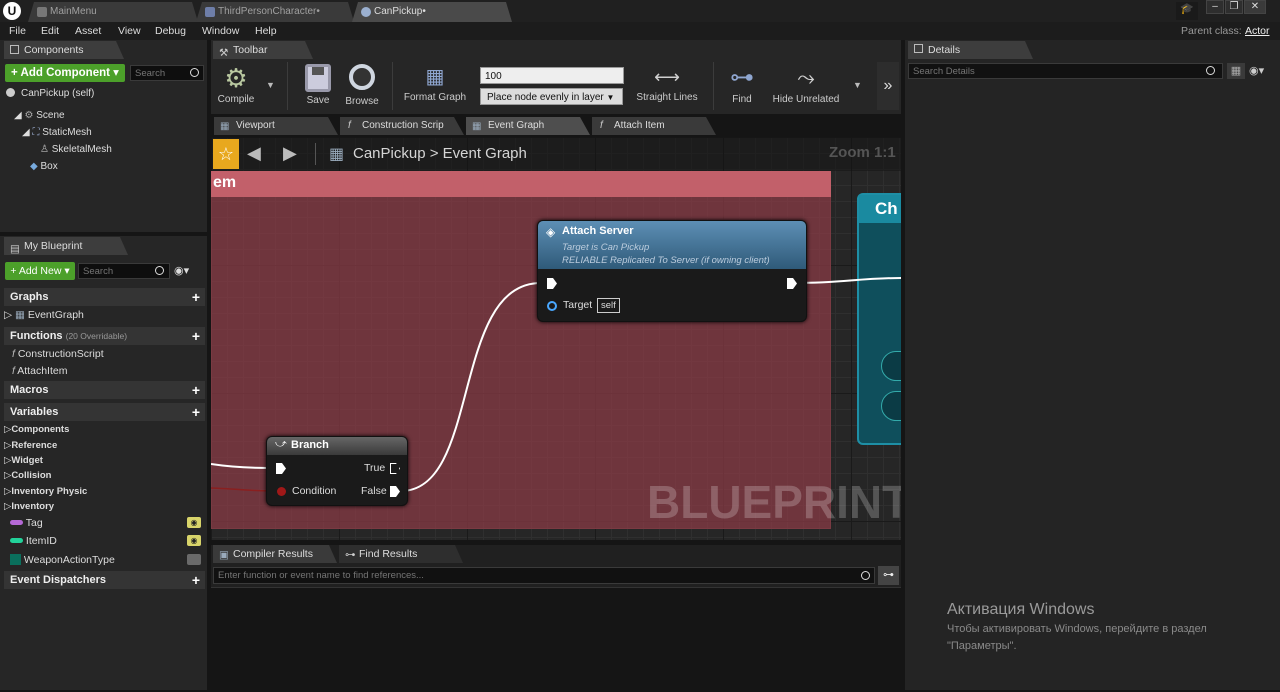  I want to click on variable-category-reference: ▷Reference, so click(30, 445).